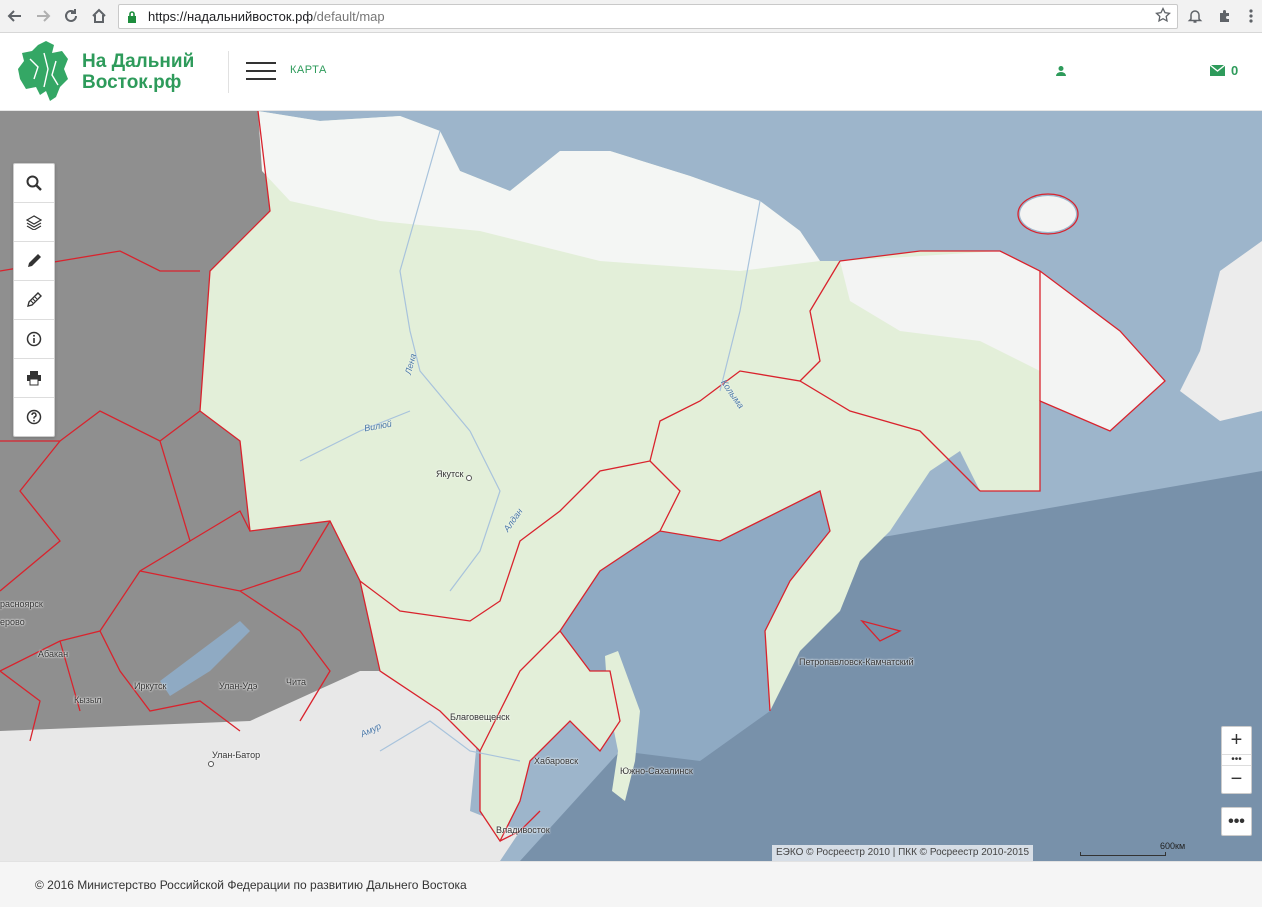 The width and height of the screenshot is (1262, 907). What do you see at coordinates (99, 16) in the screenshot?
I see `home-icon` at bounding box center [99, 16].